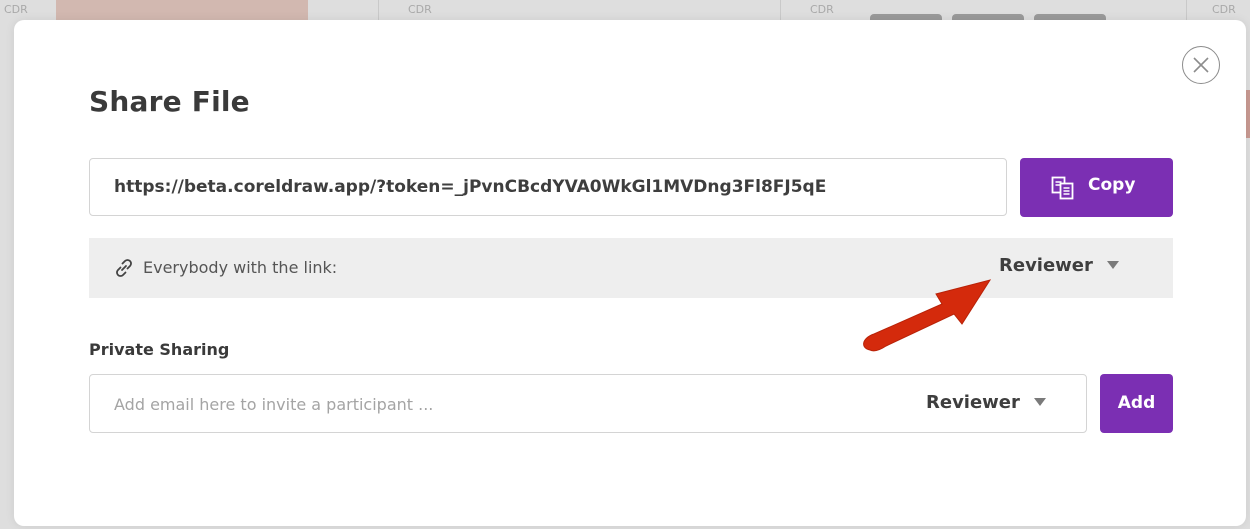  What do you see at coordinates (124, 268) in the screenshot?
I see `link-icon` at bounding box center [124, 268].